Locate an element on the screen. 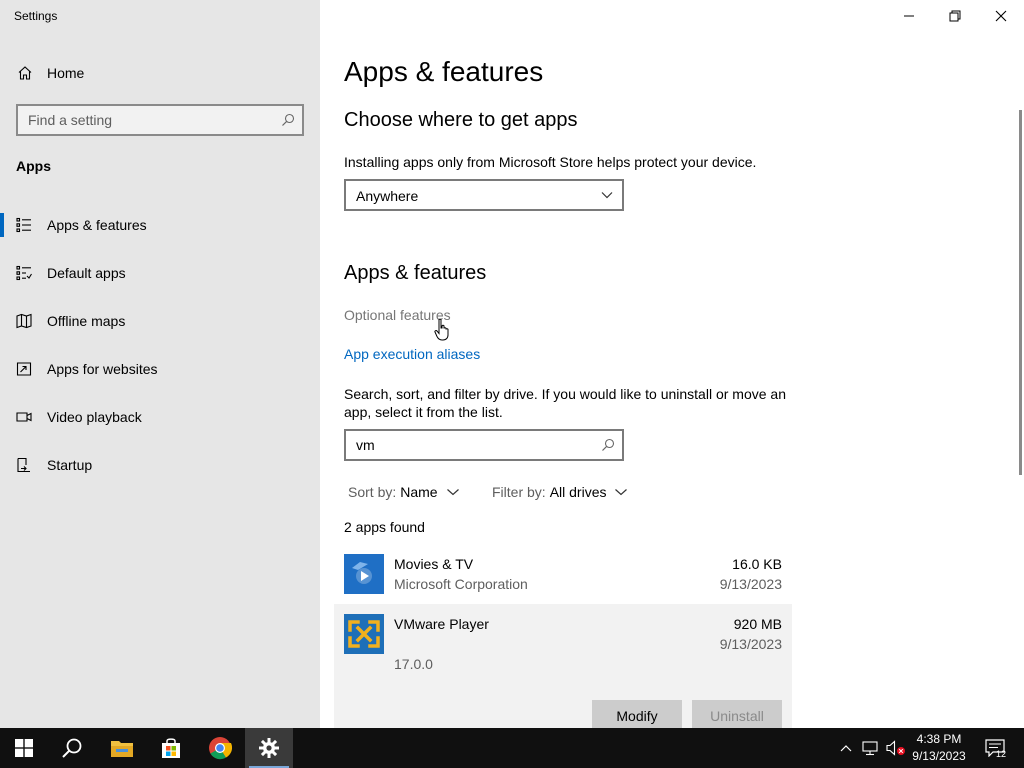 The height and width of the screenshot is (768, 1024). taskbar: 4:38 PM 9/13/2023 is located at coordinates (512, 748).